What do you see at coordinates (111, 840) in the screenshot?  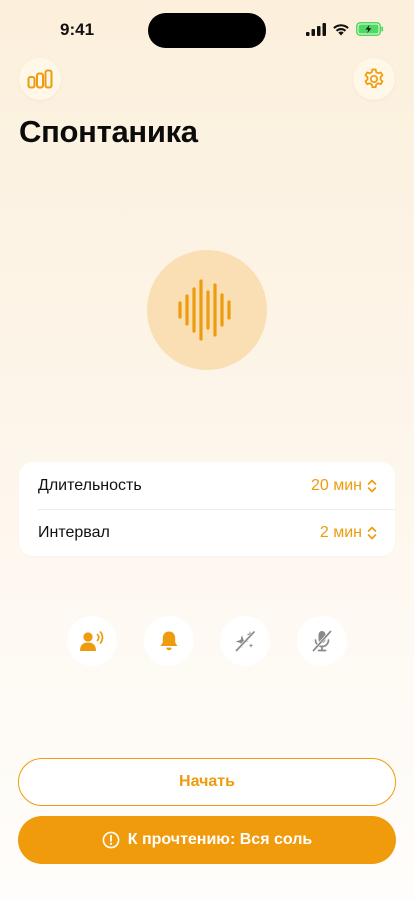 I see `exclamation-circle-icon` at bounding box center [111, 840].